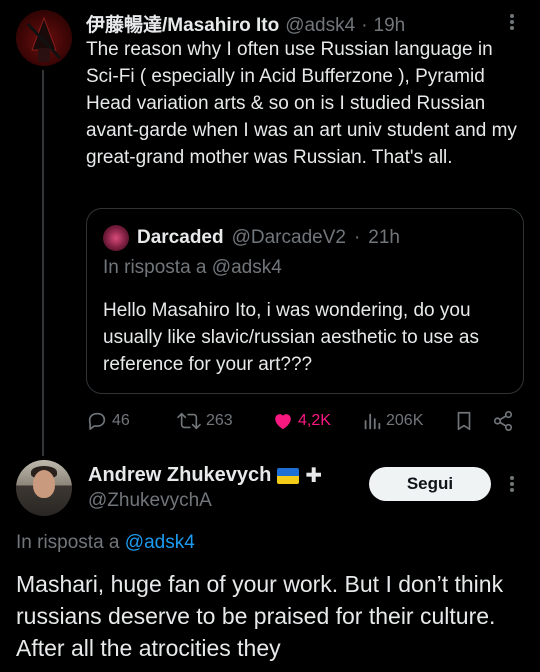 The width and height of the screenshot is (540, 672). Describe the element at coordinates (283, 422) in the screenshot. I see `like-icon` at that location.